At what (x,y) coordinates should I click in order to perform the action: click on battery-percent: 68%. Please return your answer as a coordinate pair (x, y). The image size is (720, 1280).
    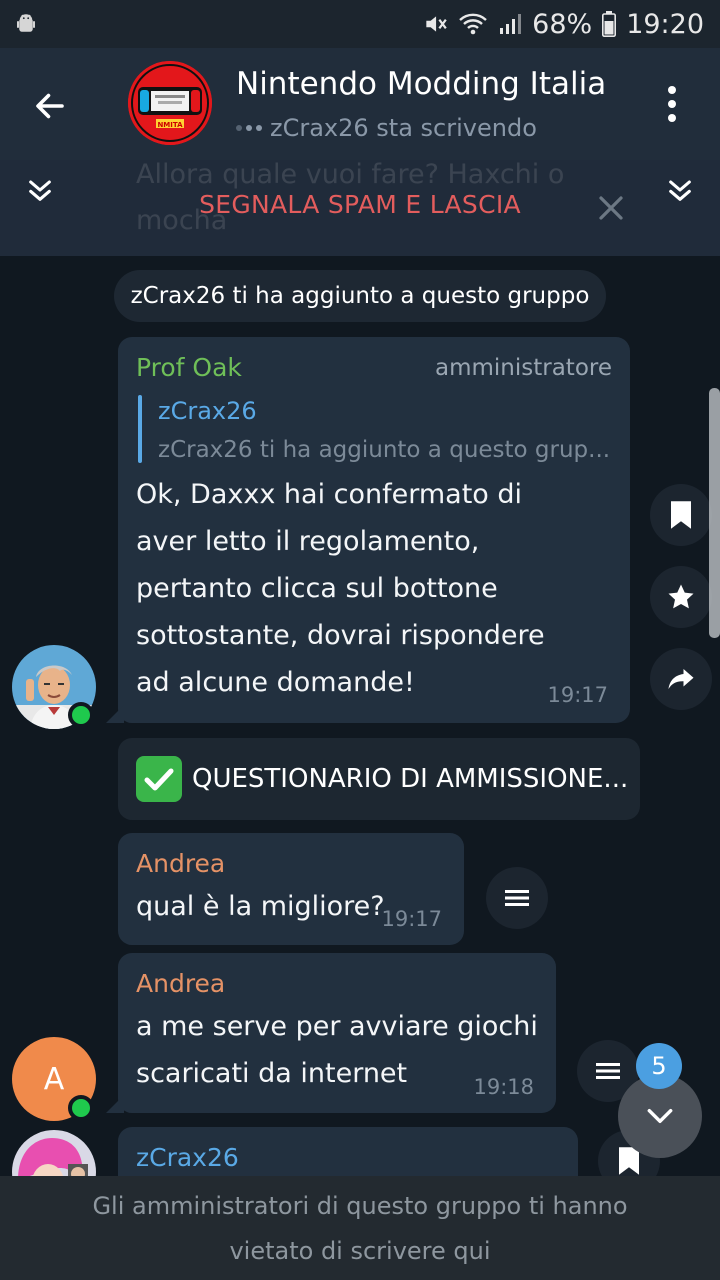
    Looking at the image, I should click on (562, 24).